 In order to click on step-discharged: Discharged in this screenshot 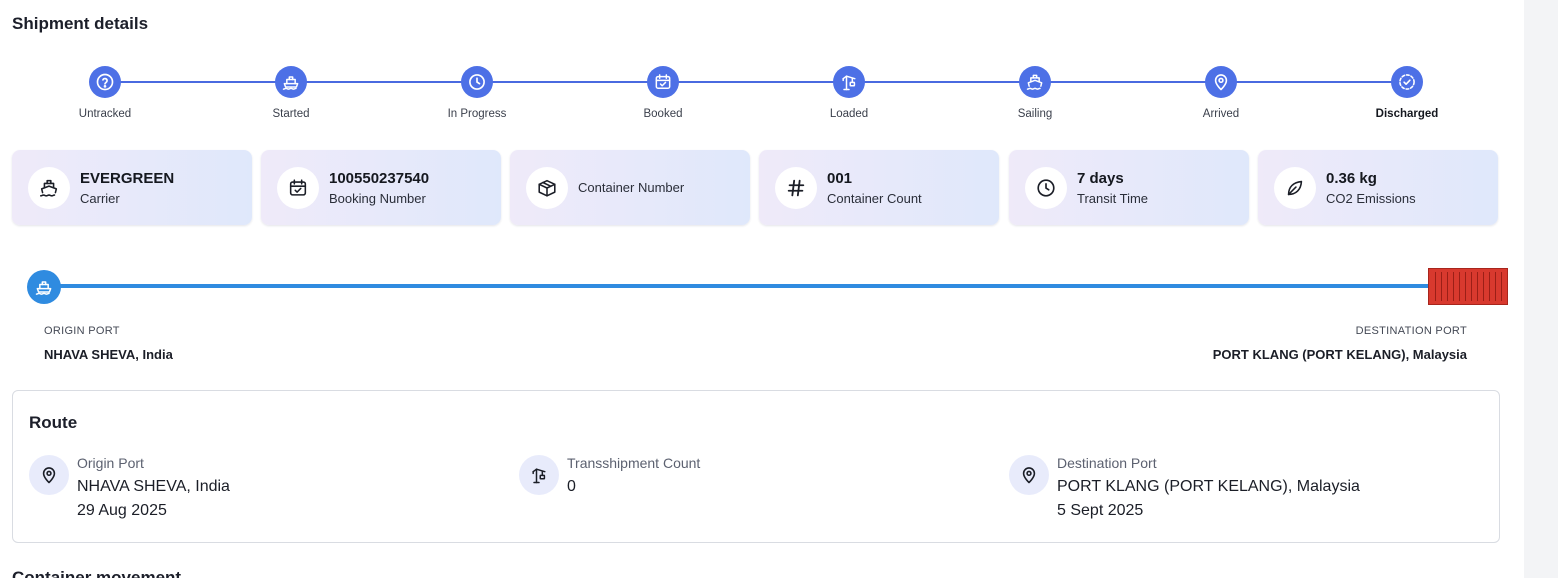, I will do `click(1407, 92)`.